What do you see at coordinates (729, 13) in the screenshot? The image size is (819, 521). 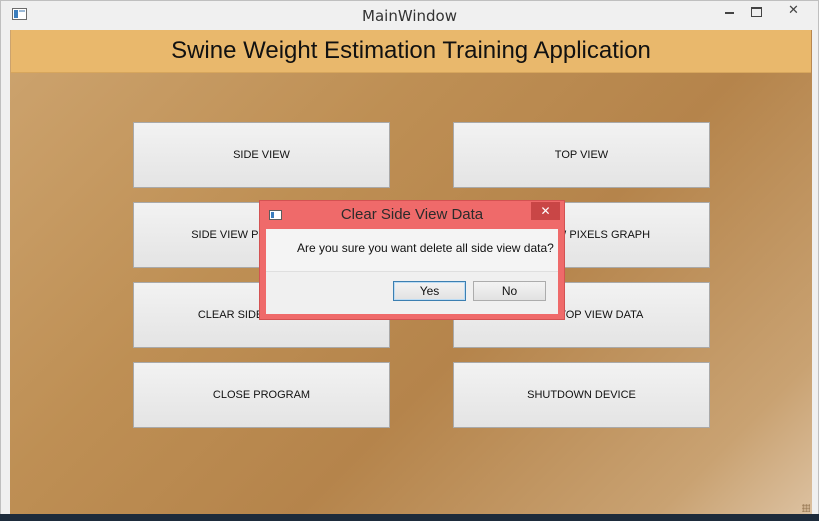 I see `minimize-icon` at bounding box center [729, 13].